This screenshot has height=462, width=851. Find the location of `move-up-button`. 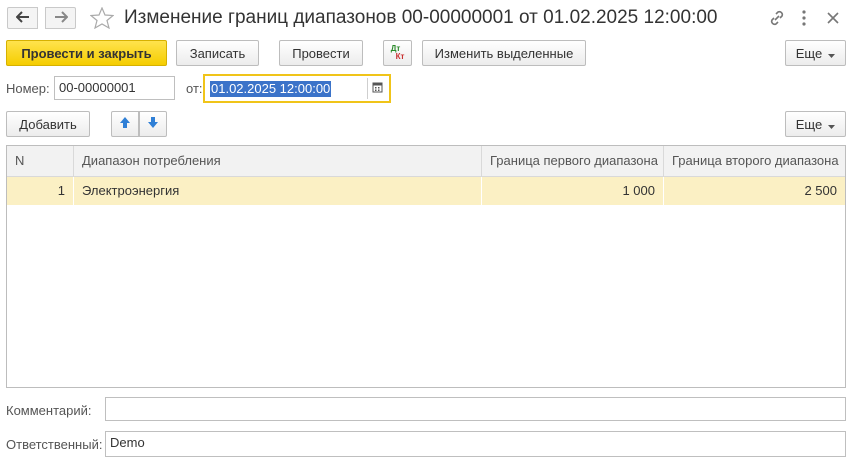

move-up-button is located at coordinates (125, 124).